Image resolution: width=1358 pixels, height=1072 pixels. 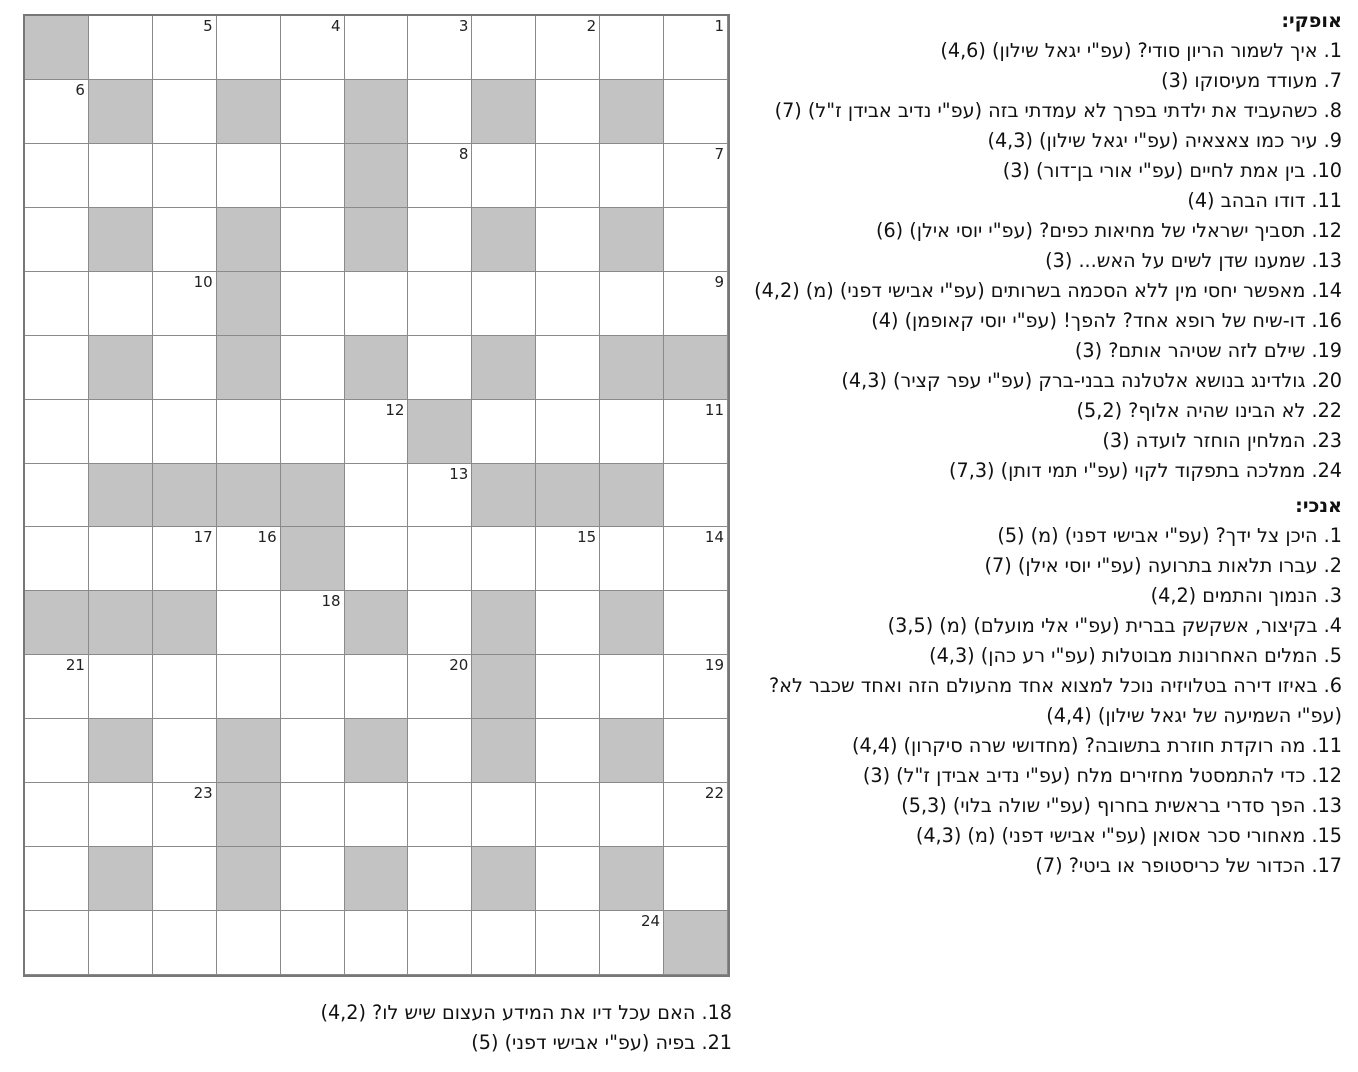 I want to click on grid-cell: 2, so click(x=568, y=48).